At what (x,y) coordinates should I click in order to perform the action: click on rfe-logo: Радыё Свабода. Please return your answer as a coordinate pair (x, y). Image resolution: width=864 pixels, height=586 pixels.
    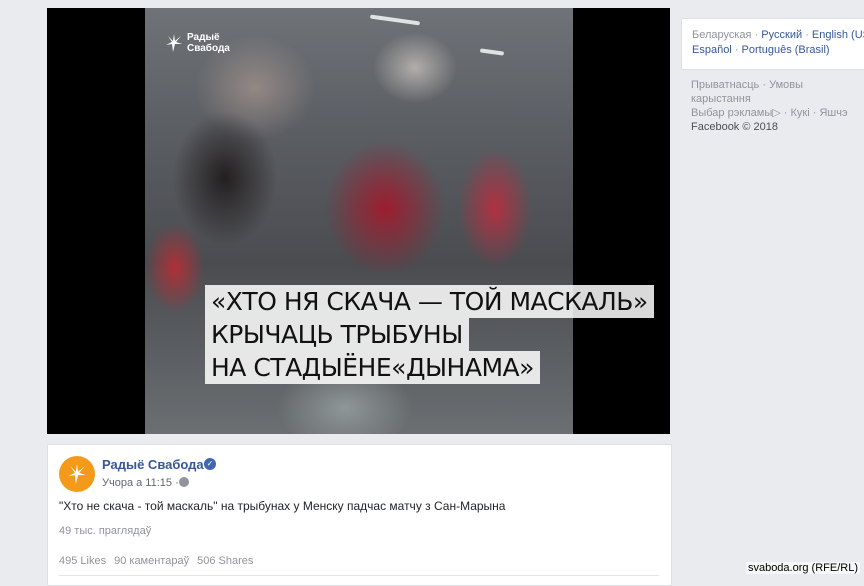
    Looking at the image, I should click on (200, 43).